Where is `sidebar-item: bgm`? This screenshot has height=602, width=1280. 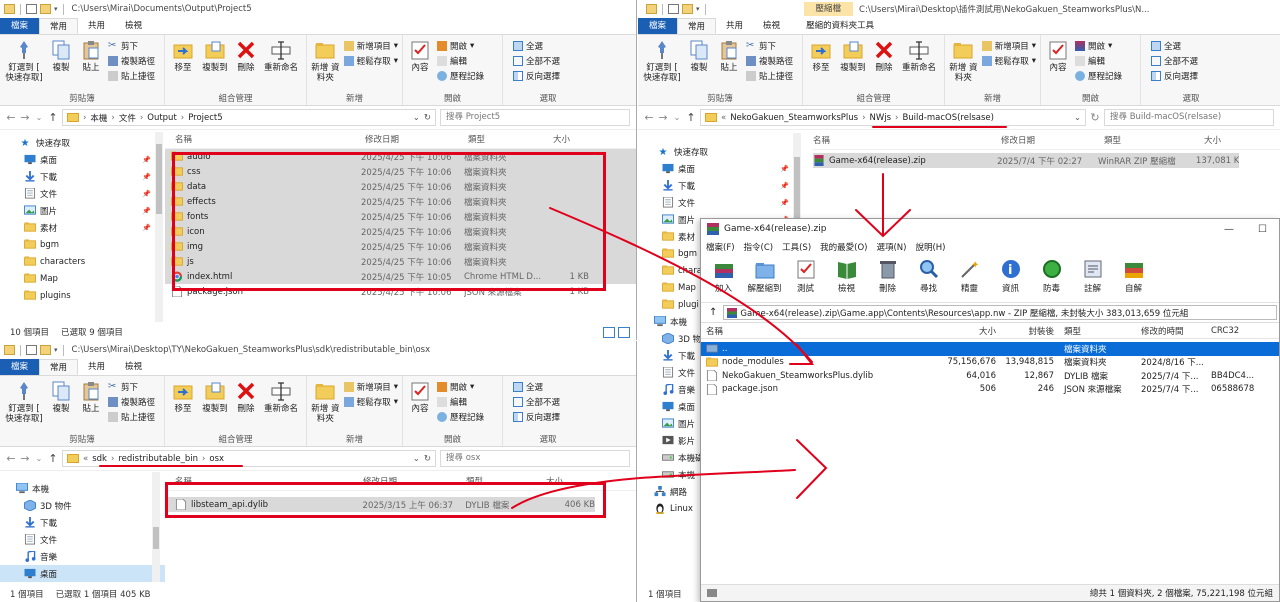 sidebar-item: bgm is located at coordinates (82, 244).